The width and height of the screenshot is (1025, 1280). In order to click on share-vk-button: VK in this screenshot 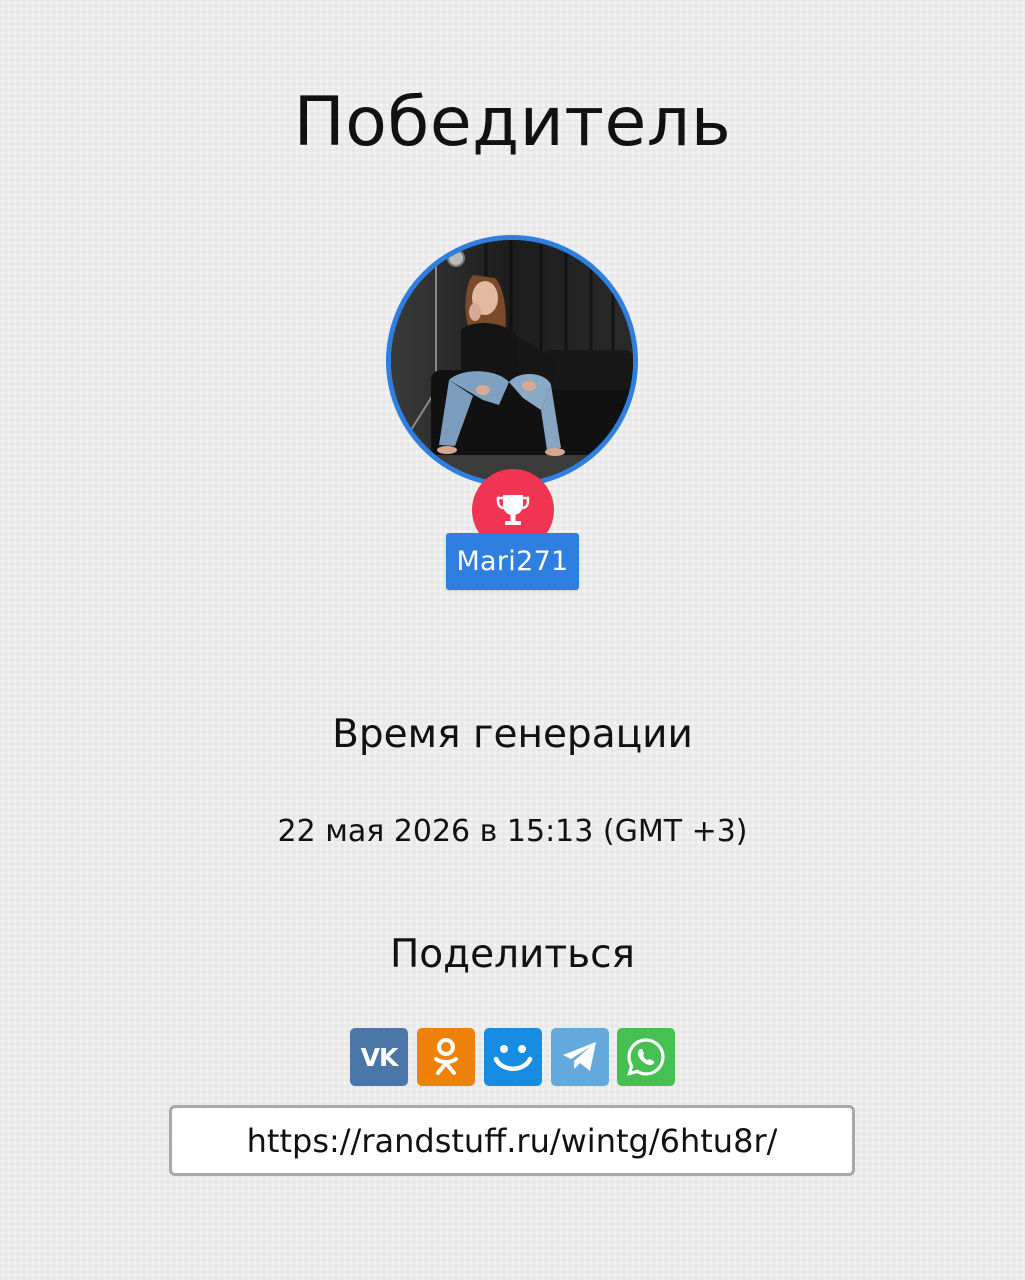, I will do `click(379, 1057)`.